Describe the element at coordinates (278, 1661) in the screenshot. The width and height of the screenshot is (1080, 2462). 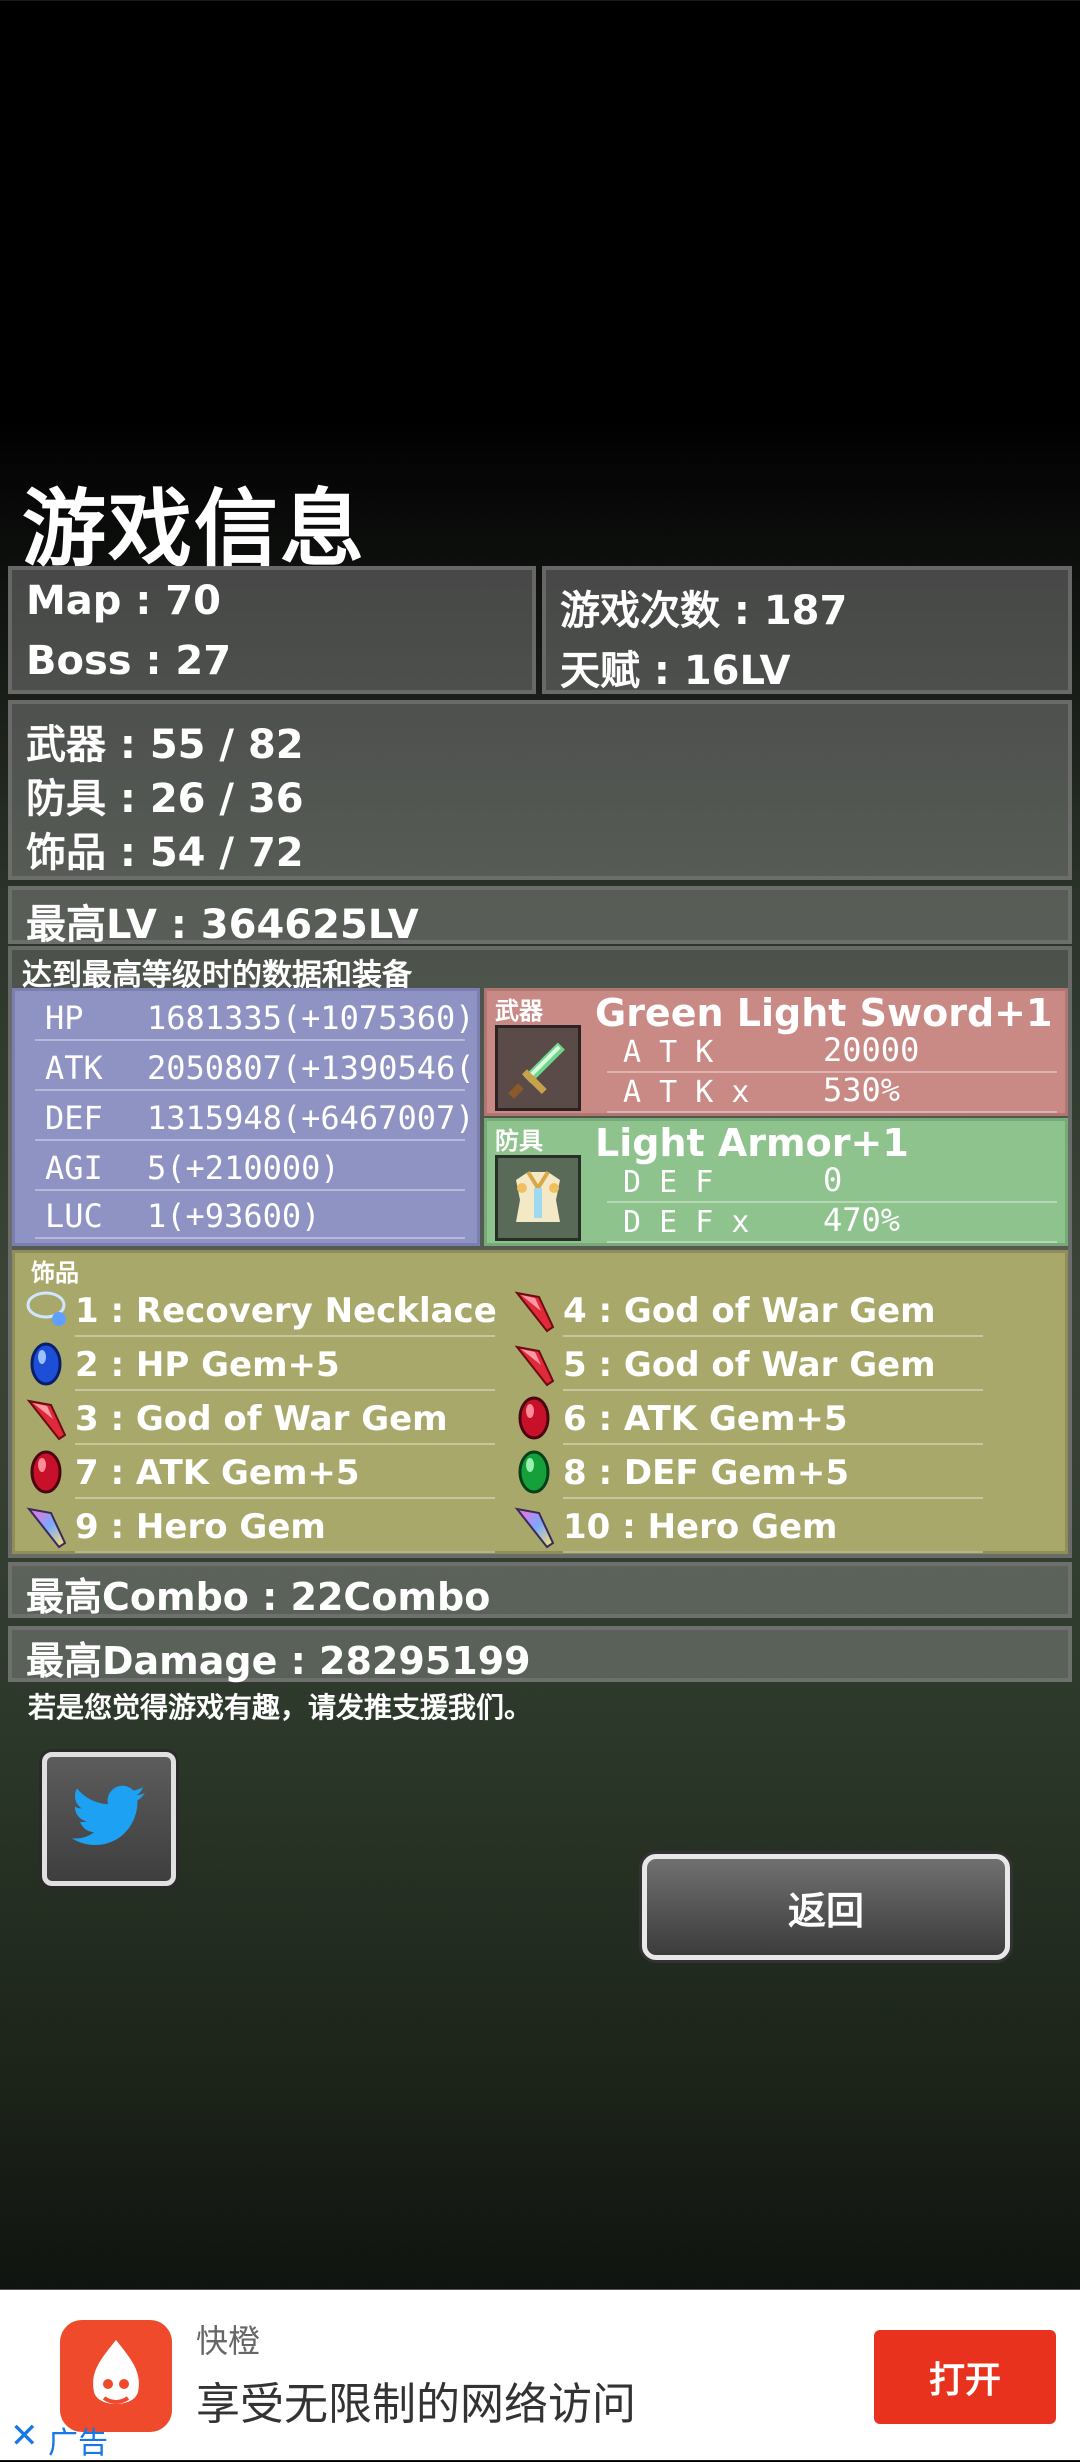
I see `max-damage-value: 最高Damage : 28295199` at that location.